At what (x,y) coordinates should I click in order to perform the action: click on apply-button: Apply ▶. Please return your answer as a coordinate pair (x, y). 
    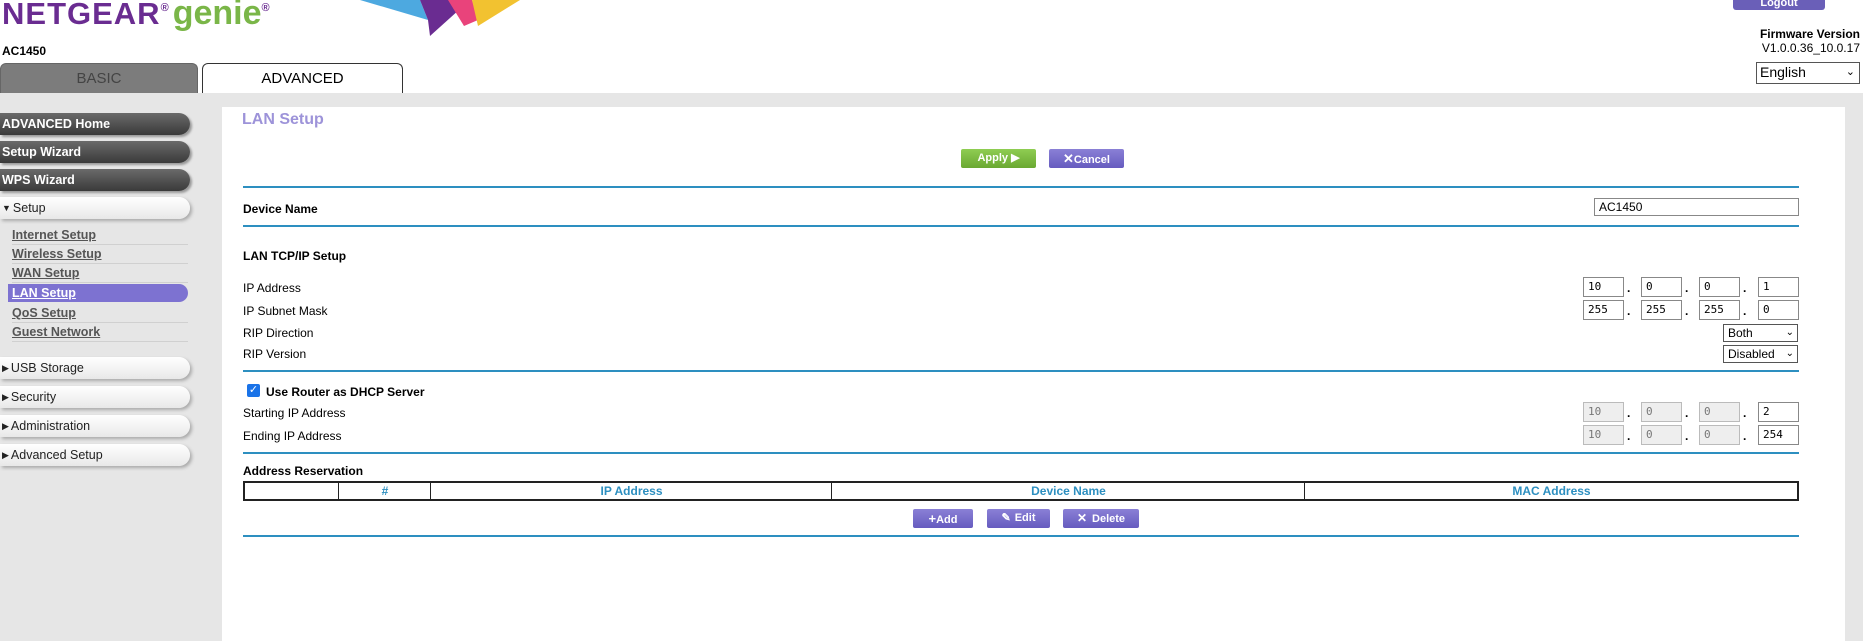
    Looking at the image, I should click on (998, 158).